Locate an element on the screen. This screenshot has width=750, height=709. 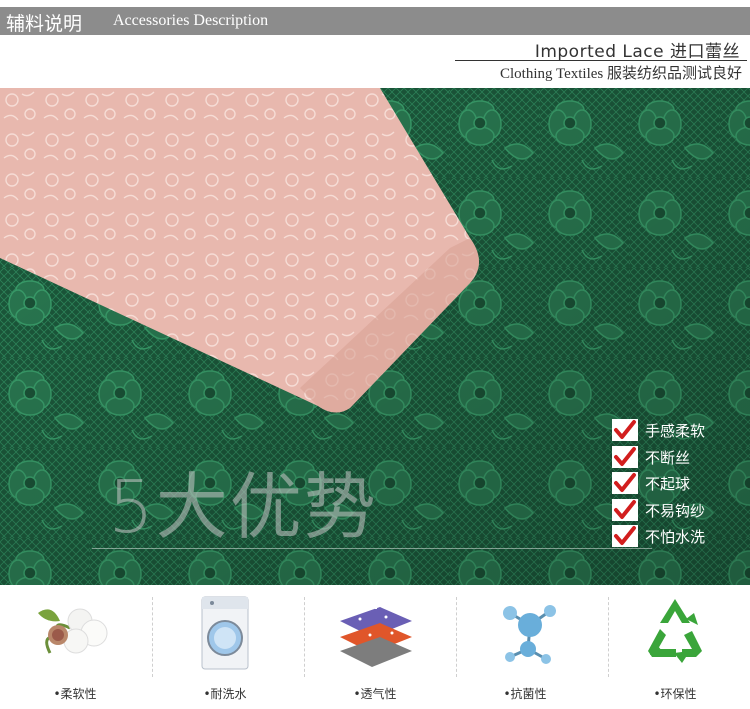
benefit-item: 不断丝 is located at coordinates (667, 457).